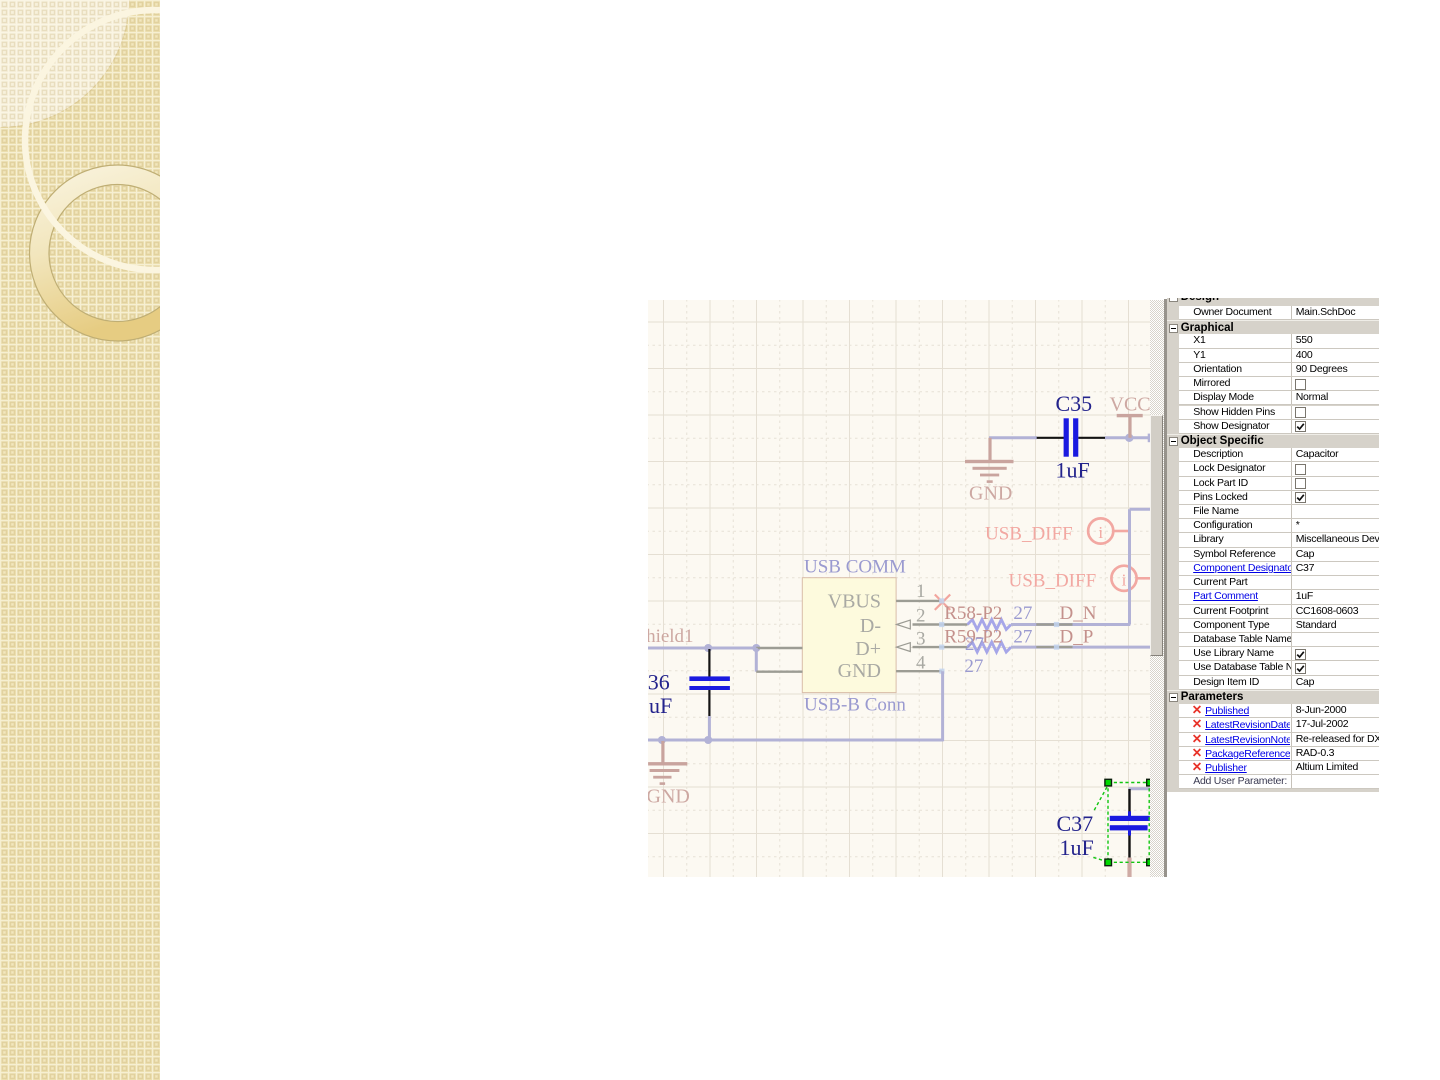  What do you see at coordinates (870, 626) in the screenshot?
I see `svg-text: D-` at bounding box center [870, 626].